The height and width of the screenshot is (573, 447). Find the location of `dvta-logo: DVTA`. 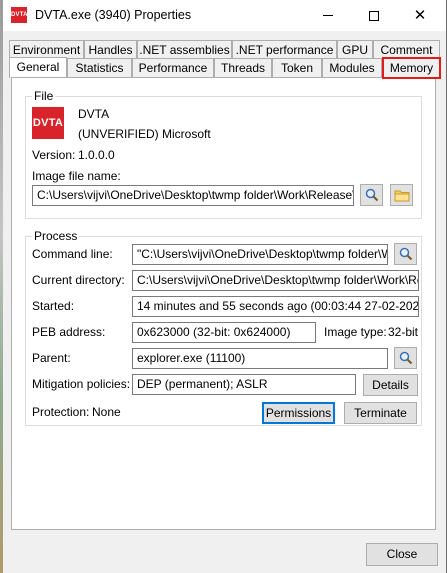

dvta-logo: DVTA is located at coordinates (48, 123).